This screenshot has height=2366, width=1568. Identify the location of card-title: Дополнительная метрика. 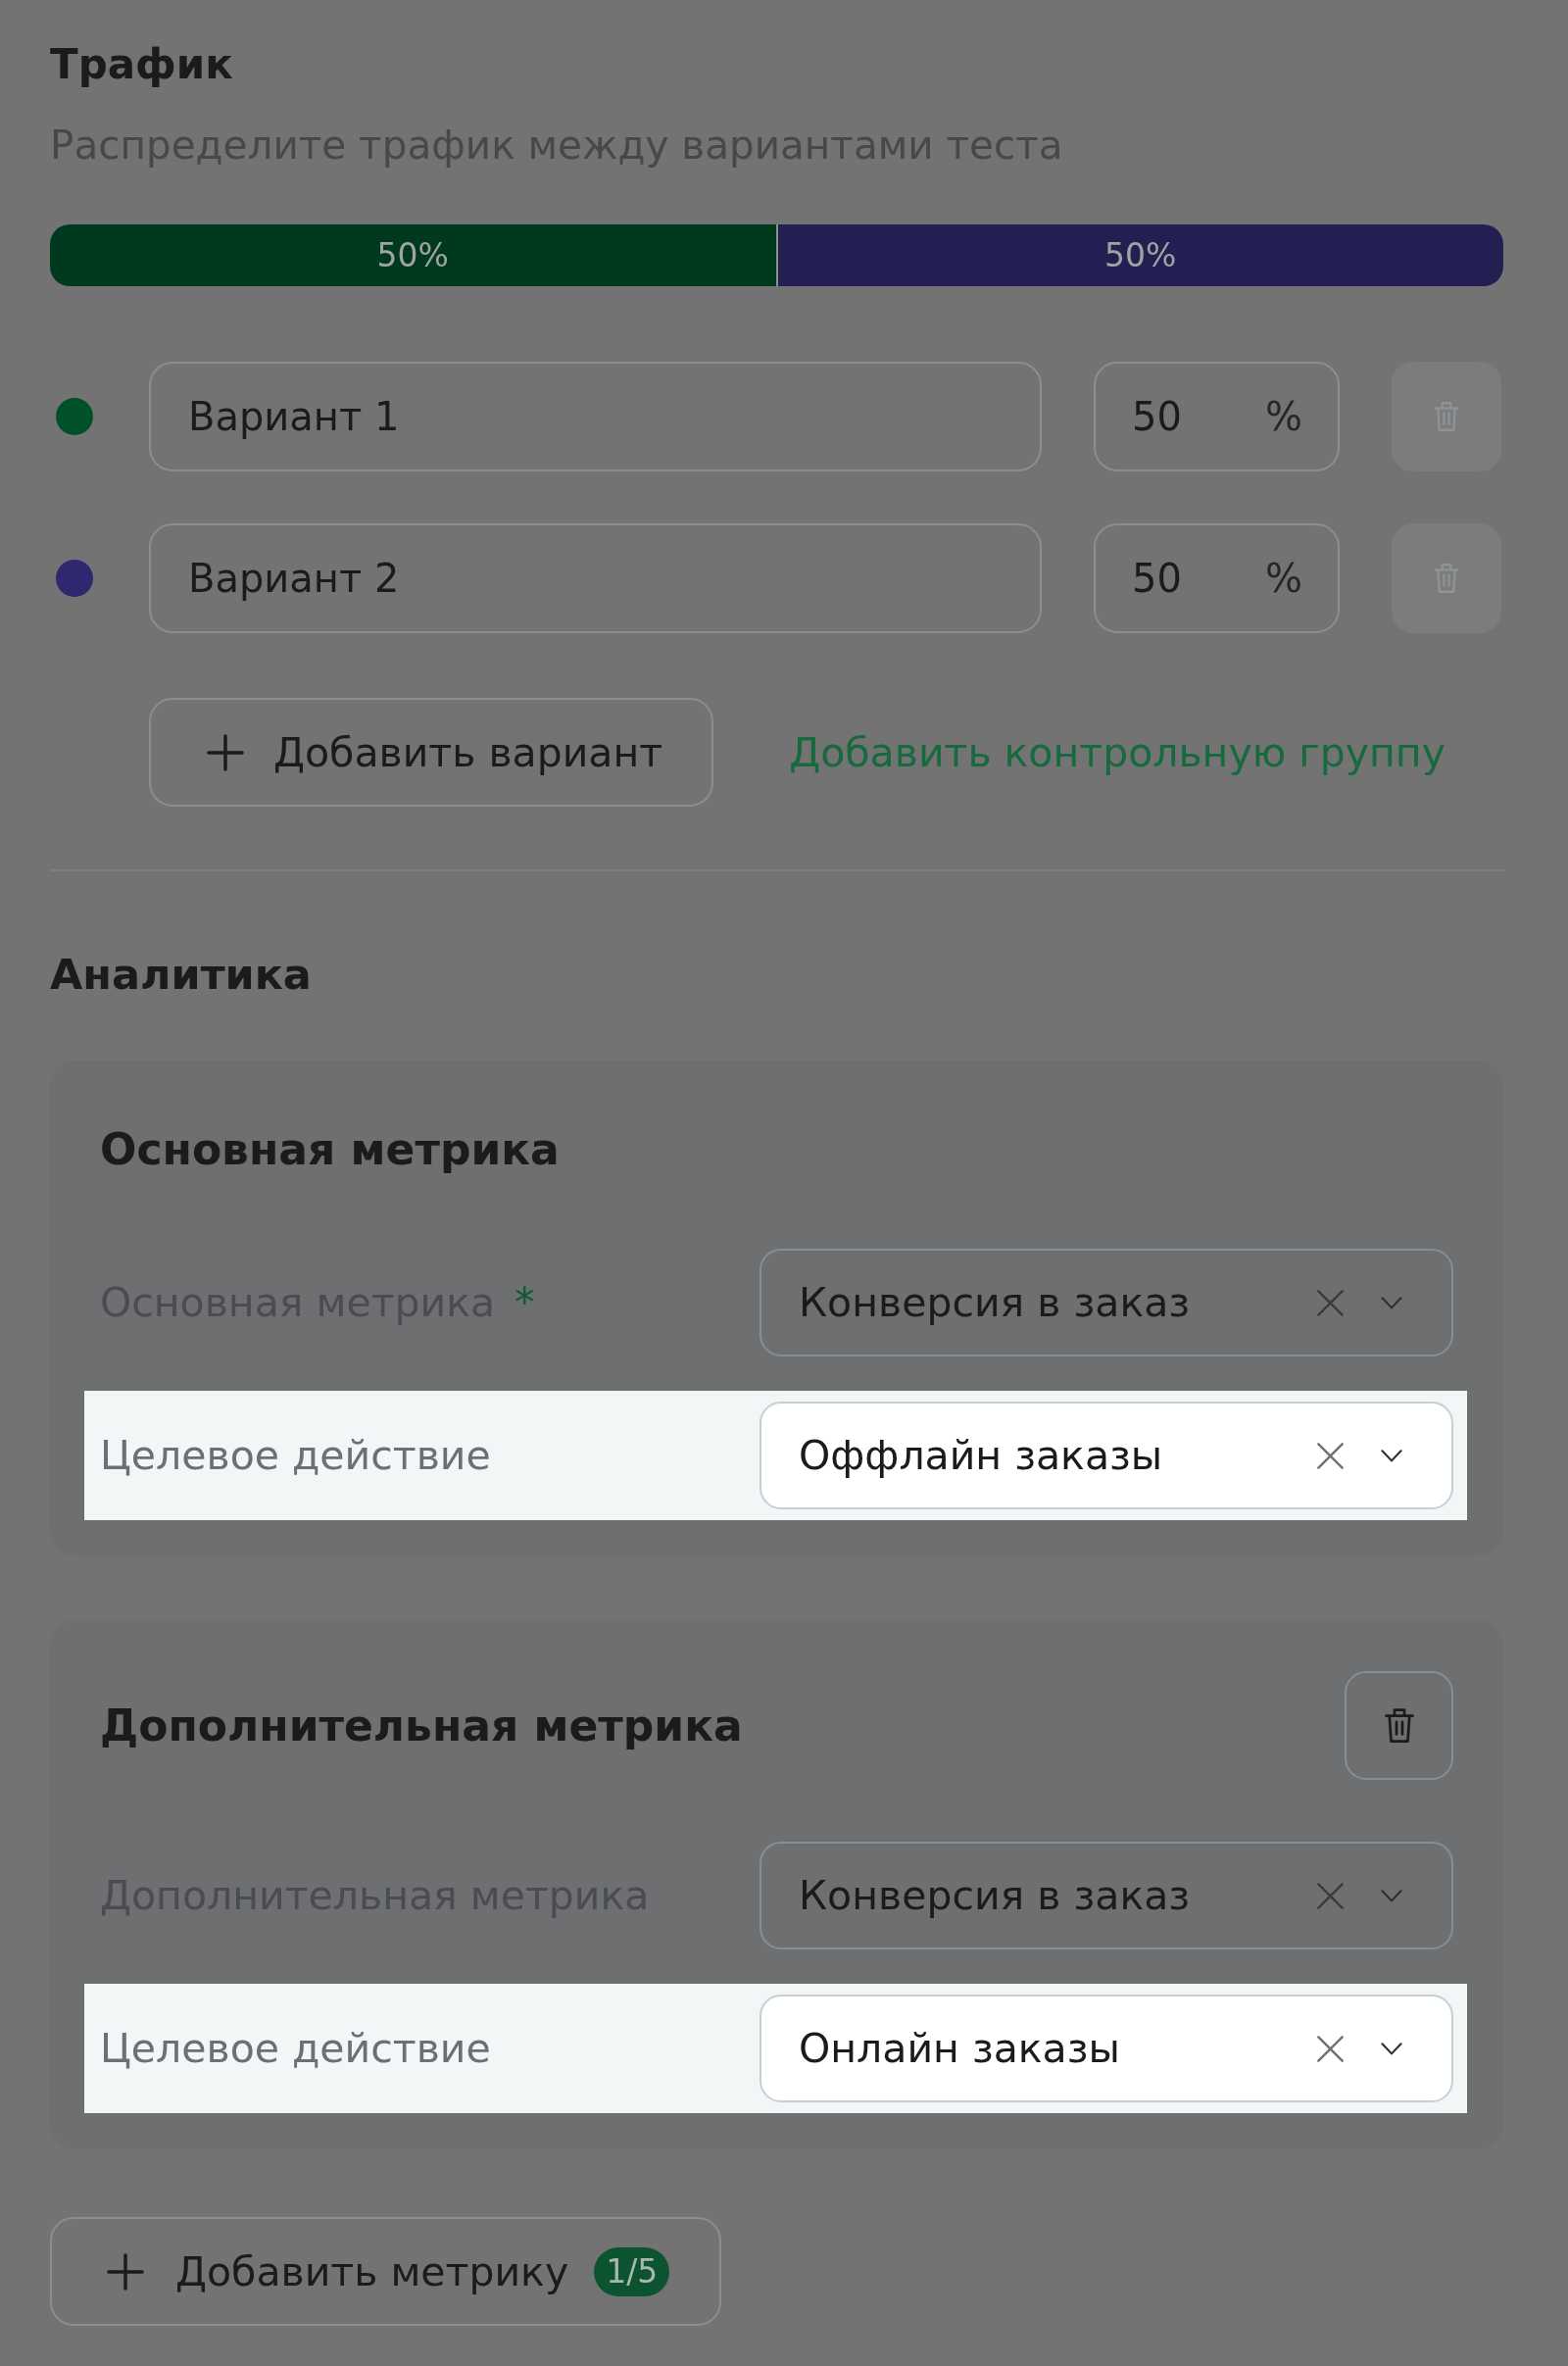
(421, 1725).